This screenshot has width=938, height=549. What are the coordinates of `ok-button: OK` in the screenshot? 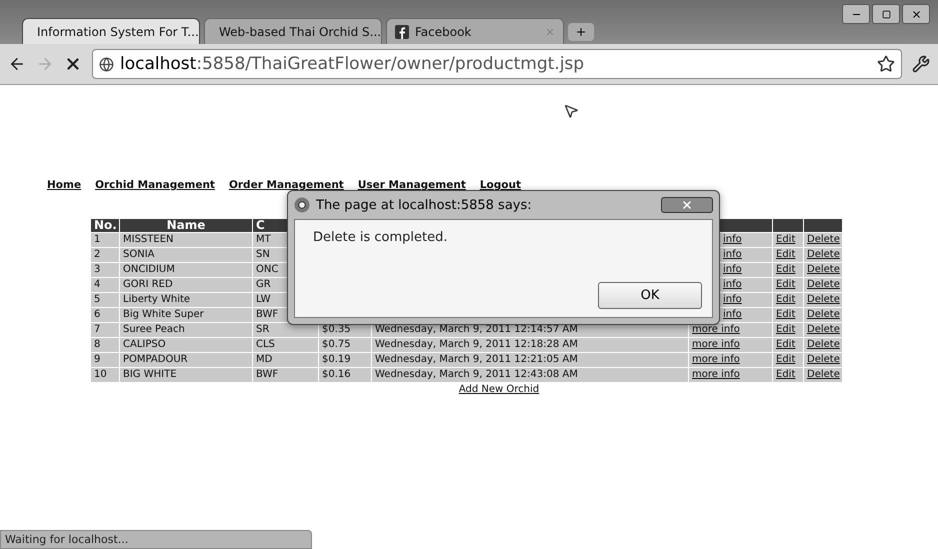 It's located at (650, 295).